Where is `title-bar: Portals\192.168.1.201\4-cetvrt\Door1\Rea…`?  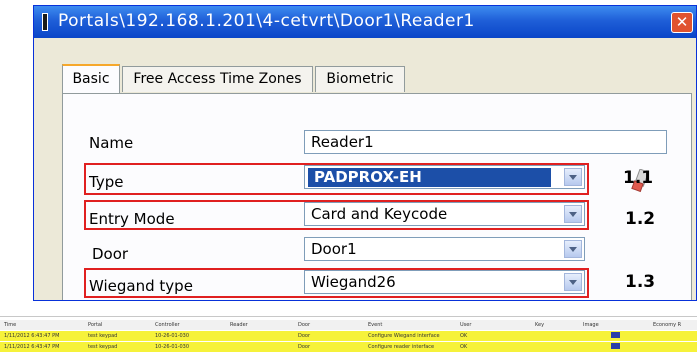 title-bar: Portals\192.168.1.201\4-cetvrt\Door1\Rea… is located at coordinates (365, 22).